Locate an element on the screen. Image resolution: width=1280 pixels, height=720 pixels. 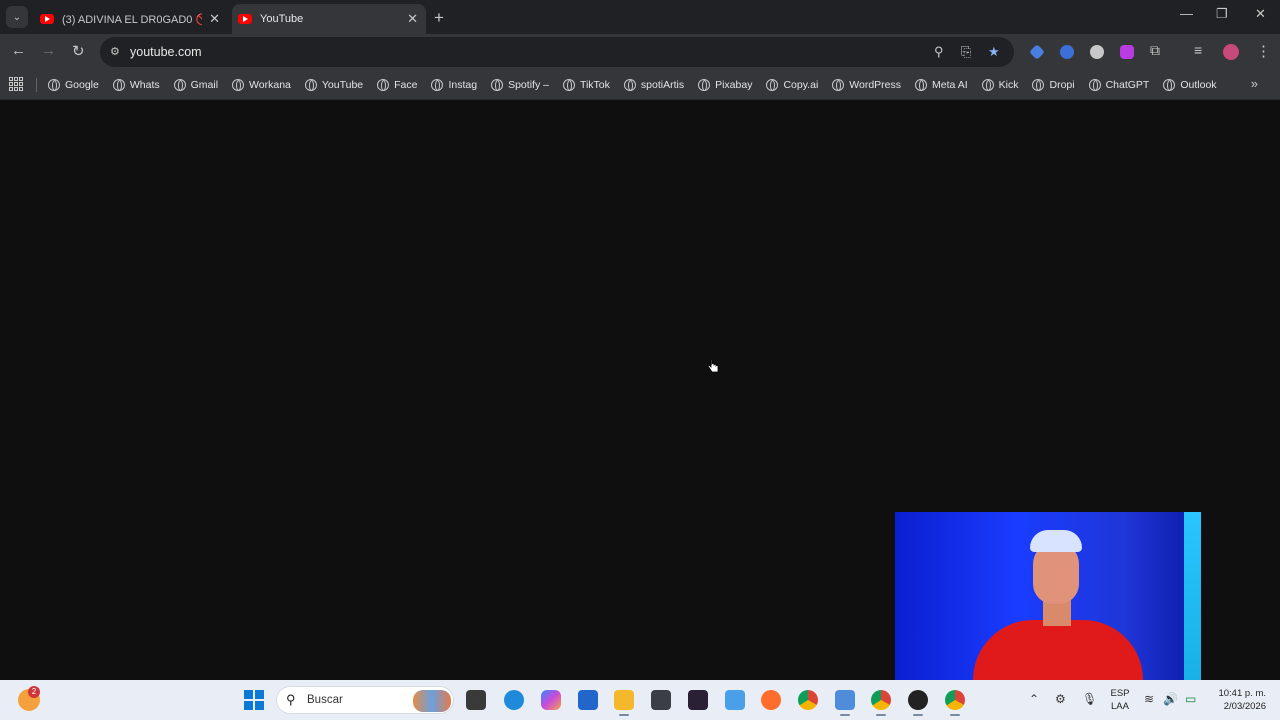
bookmark-item: Meta AI is located at coordinates (941, 85).